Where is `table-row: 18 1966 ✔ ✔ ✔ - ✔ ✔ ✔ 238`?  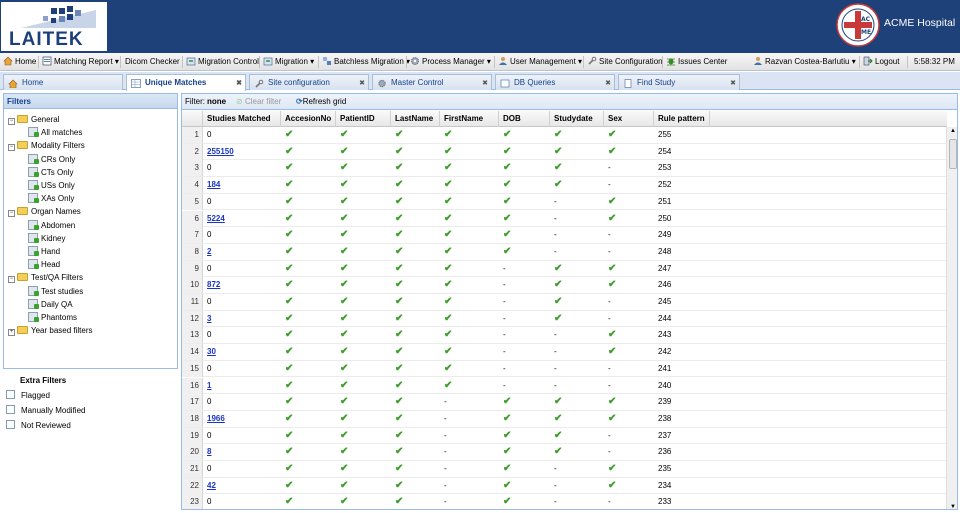
table-row: 18 1966 ✔ ✔ ✔ - ✔ ✔ ✔ 238 is located at coordinates (564, 419).